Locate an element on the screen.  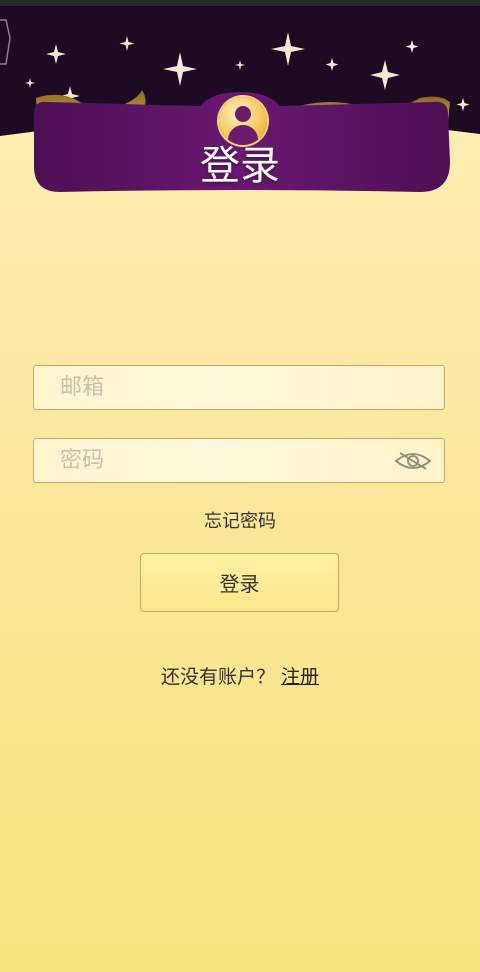
email-field is located at coordinates (239, 387).